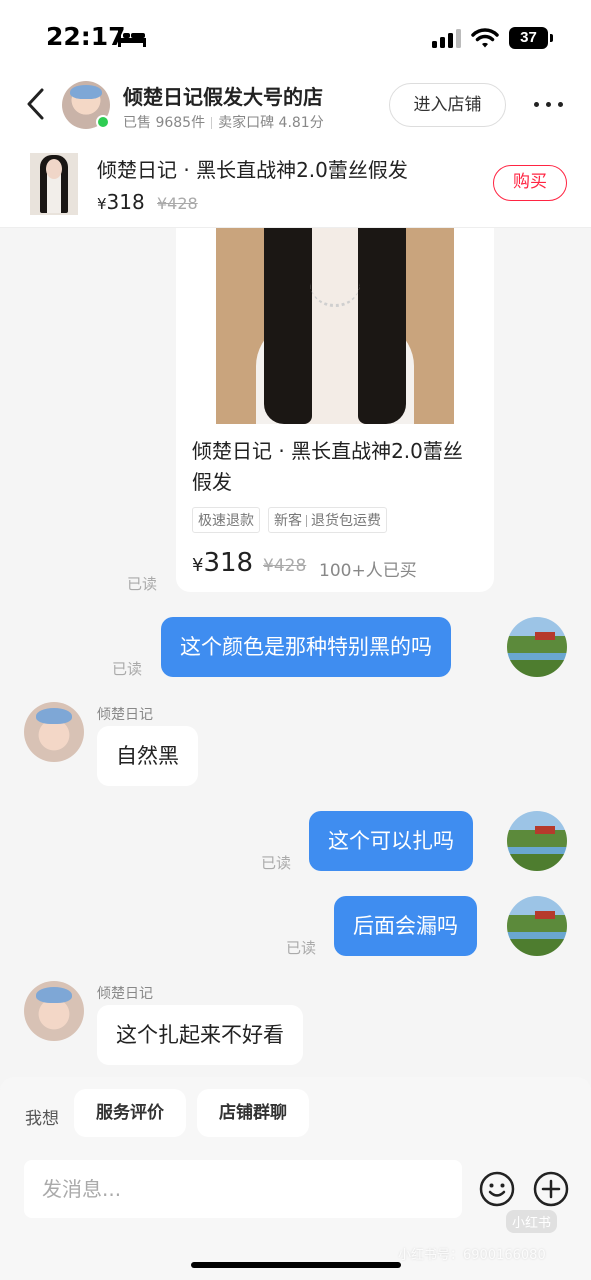 The height and width of the screenshot is (1280, 591). I want to click on enter-shop-button: 进入店铺, so click(447, 105).